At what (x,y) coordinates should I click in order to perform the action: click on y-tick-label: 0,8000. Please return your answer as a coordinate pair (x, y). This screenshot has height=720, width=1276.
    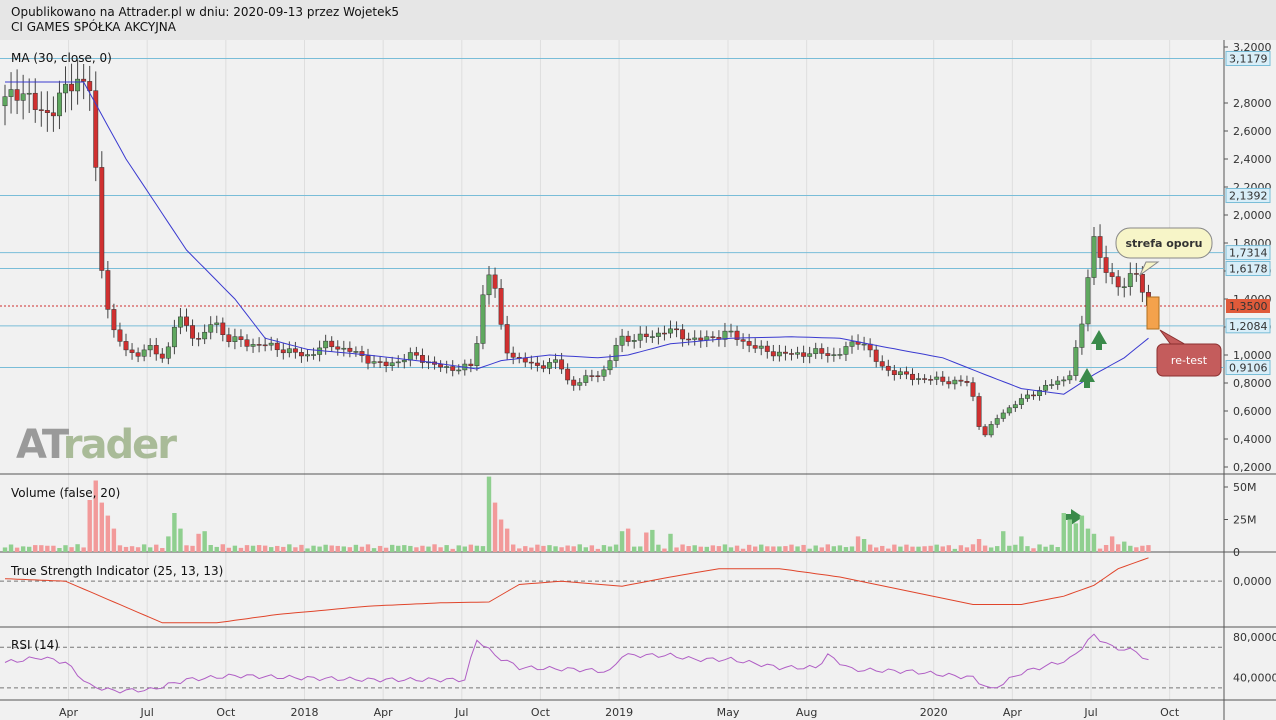
    Looking at the image, I should click on (1252, 383).